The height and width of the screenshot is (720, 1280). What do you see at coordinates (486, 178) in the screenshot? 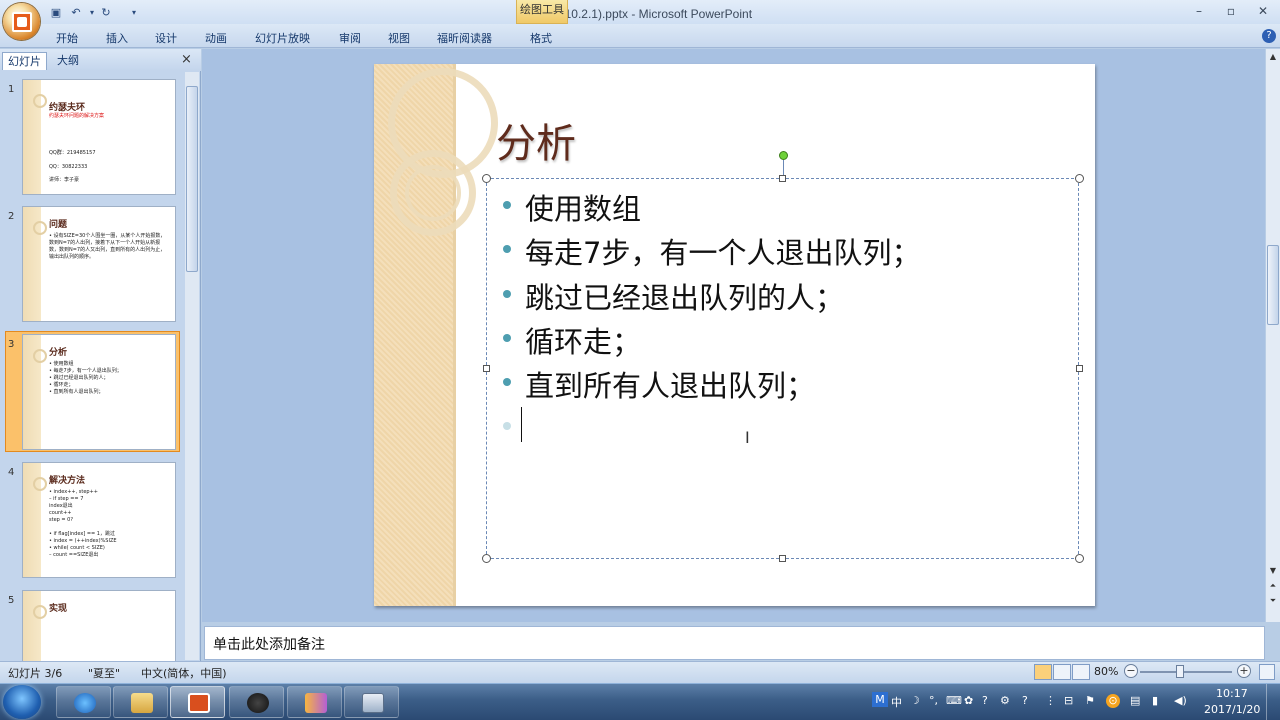
I see `resize-handle-top-left` at bounding box center [486, 178].